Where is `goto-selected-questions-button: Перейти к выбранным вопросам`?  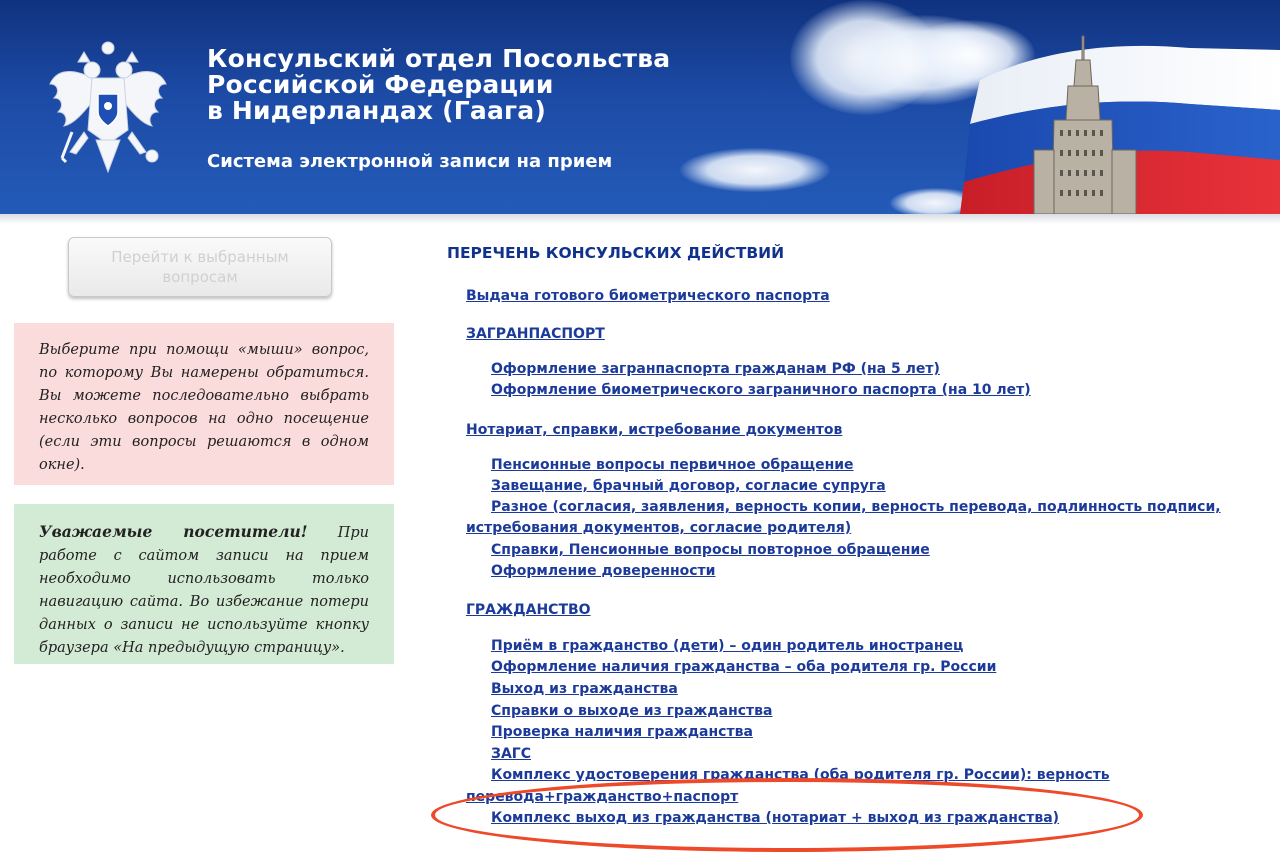
goto-selected-questions-button: Перейти к выбранным вопросам is located at coordinates (200, 267).